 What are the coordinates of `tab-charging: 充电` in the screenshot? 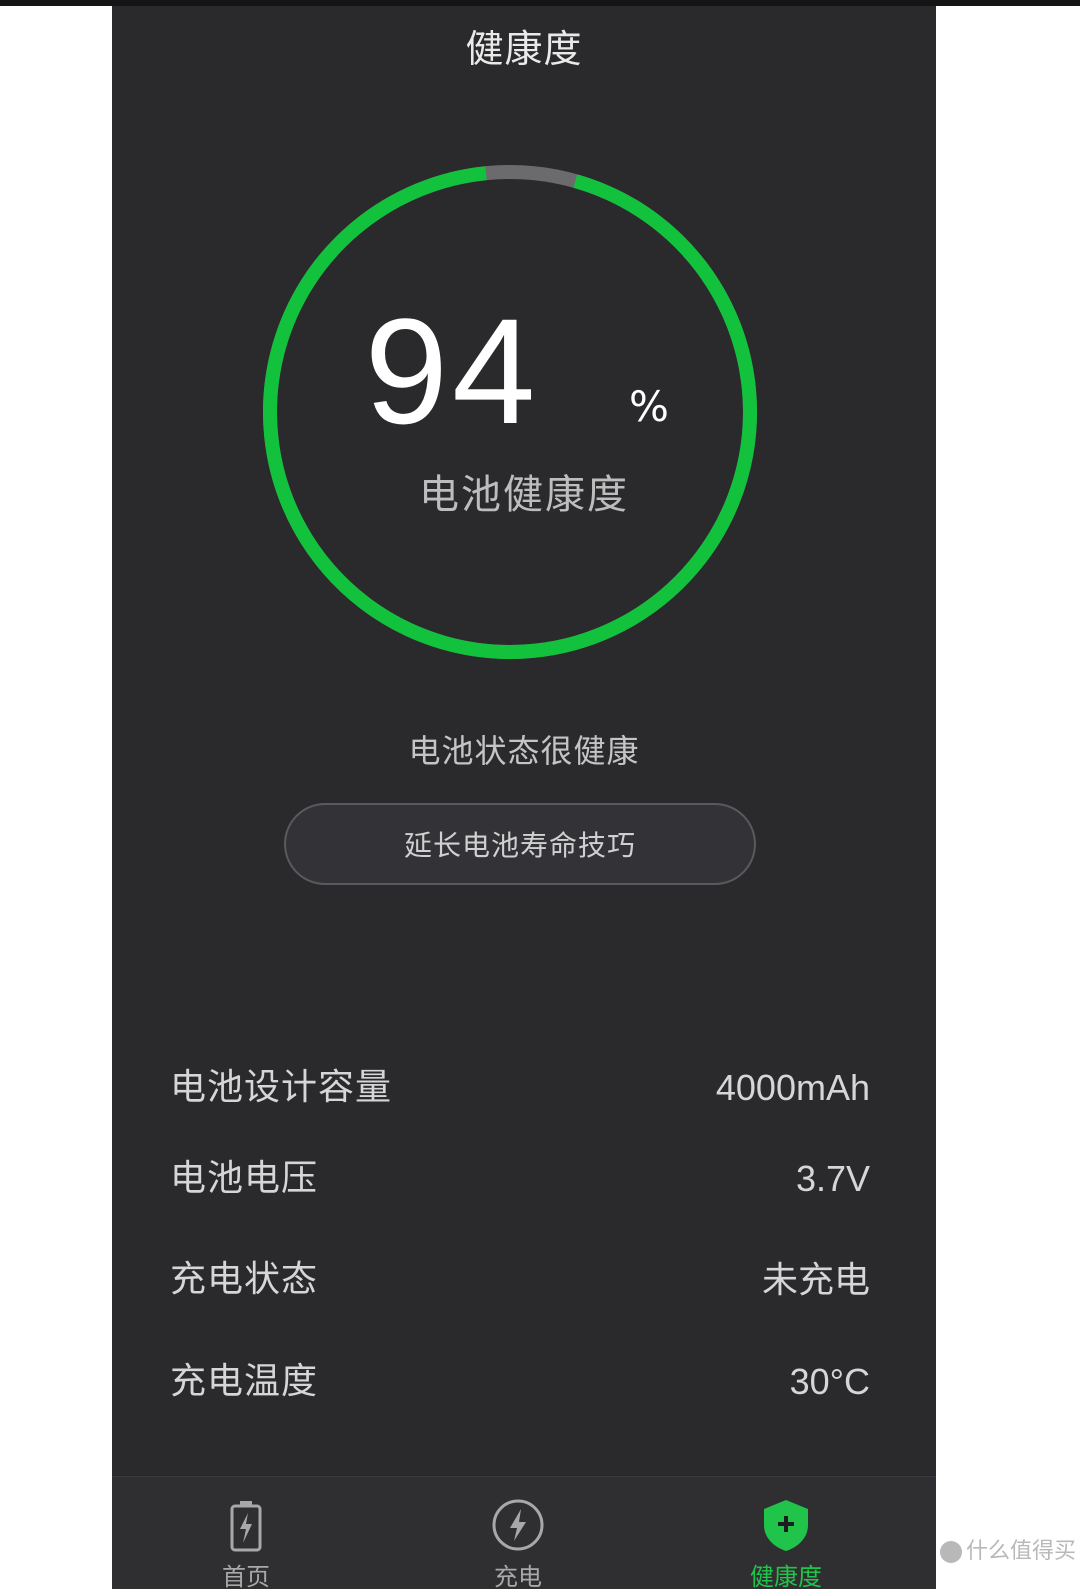 It's located at (518, 1533).